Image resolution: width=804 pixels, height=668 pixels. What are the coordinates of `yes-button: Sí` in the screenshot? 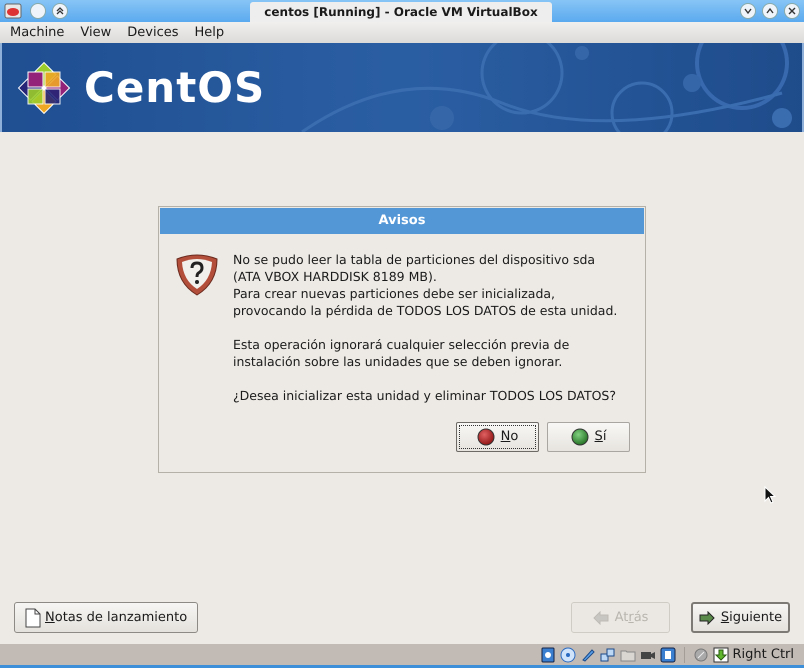 It's located at (588, 437).